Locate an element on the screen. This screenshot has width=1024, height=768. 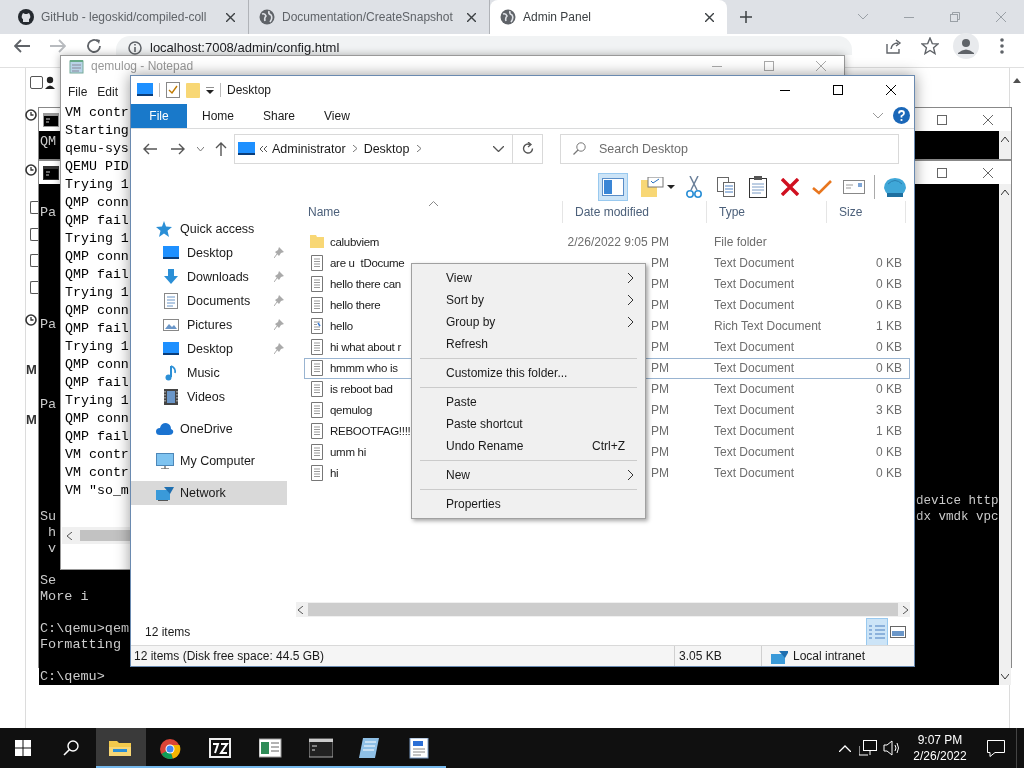
help-icon is located at coordinates (901, 116).